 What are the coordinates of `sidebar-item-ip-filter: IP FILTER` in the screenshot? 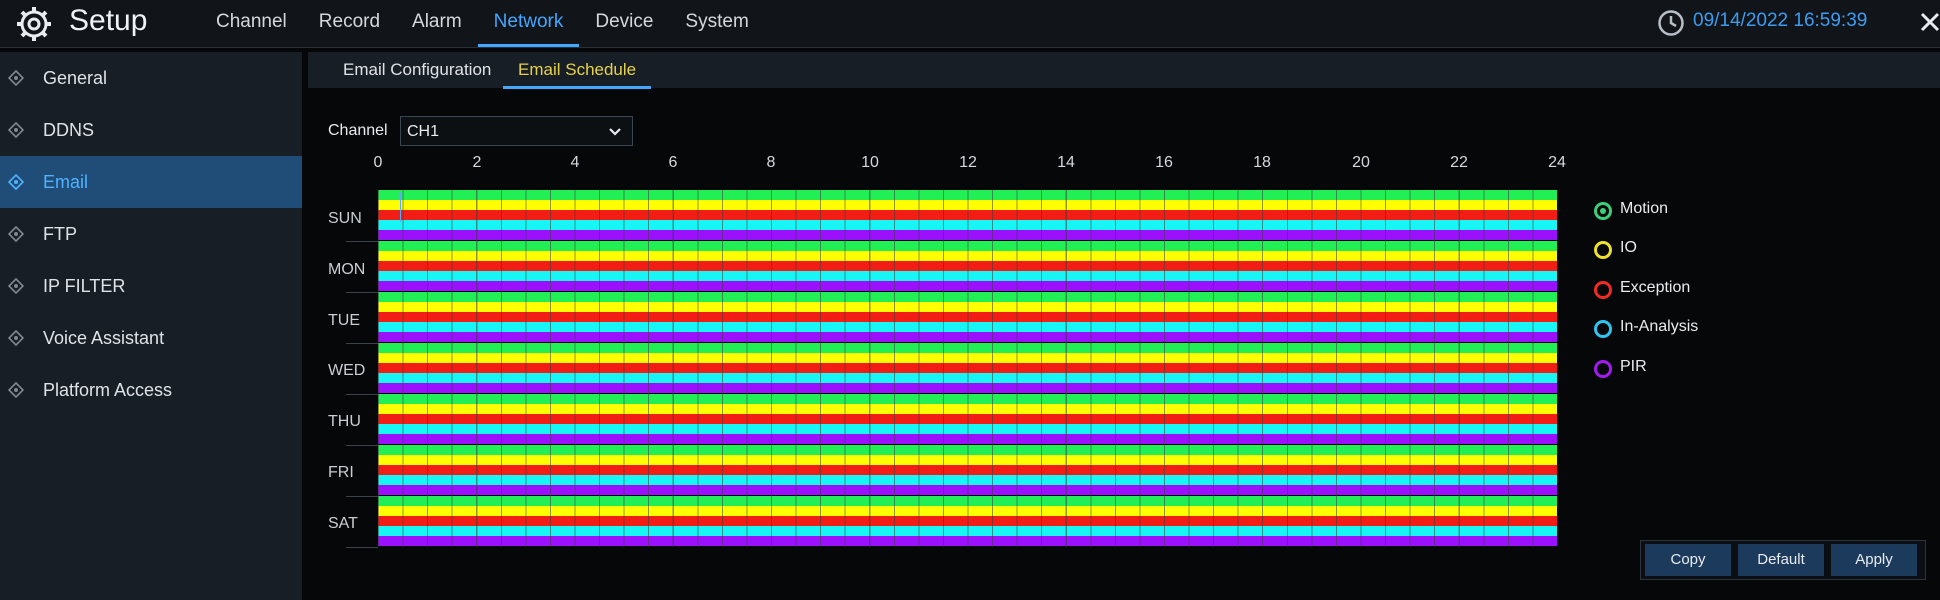 It's located at (151, 286).